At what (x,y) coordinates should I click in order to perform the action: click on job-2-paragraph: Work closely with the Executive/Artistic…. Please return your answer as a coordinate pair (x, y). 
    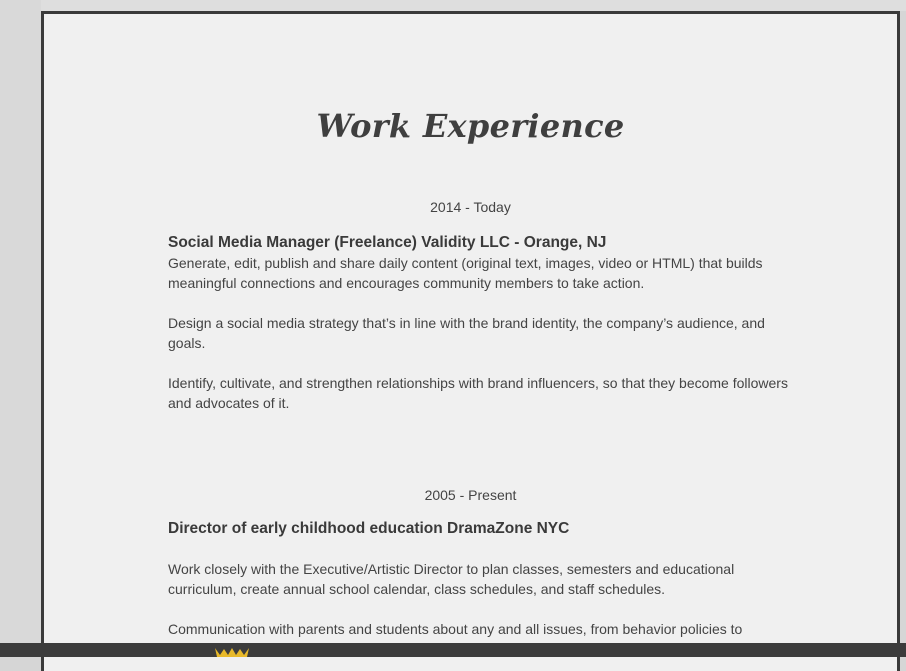
    Looking at the image, I should click on (451, 579).